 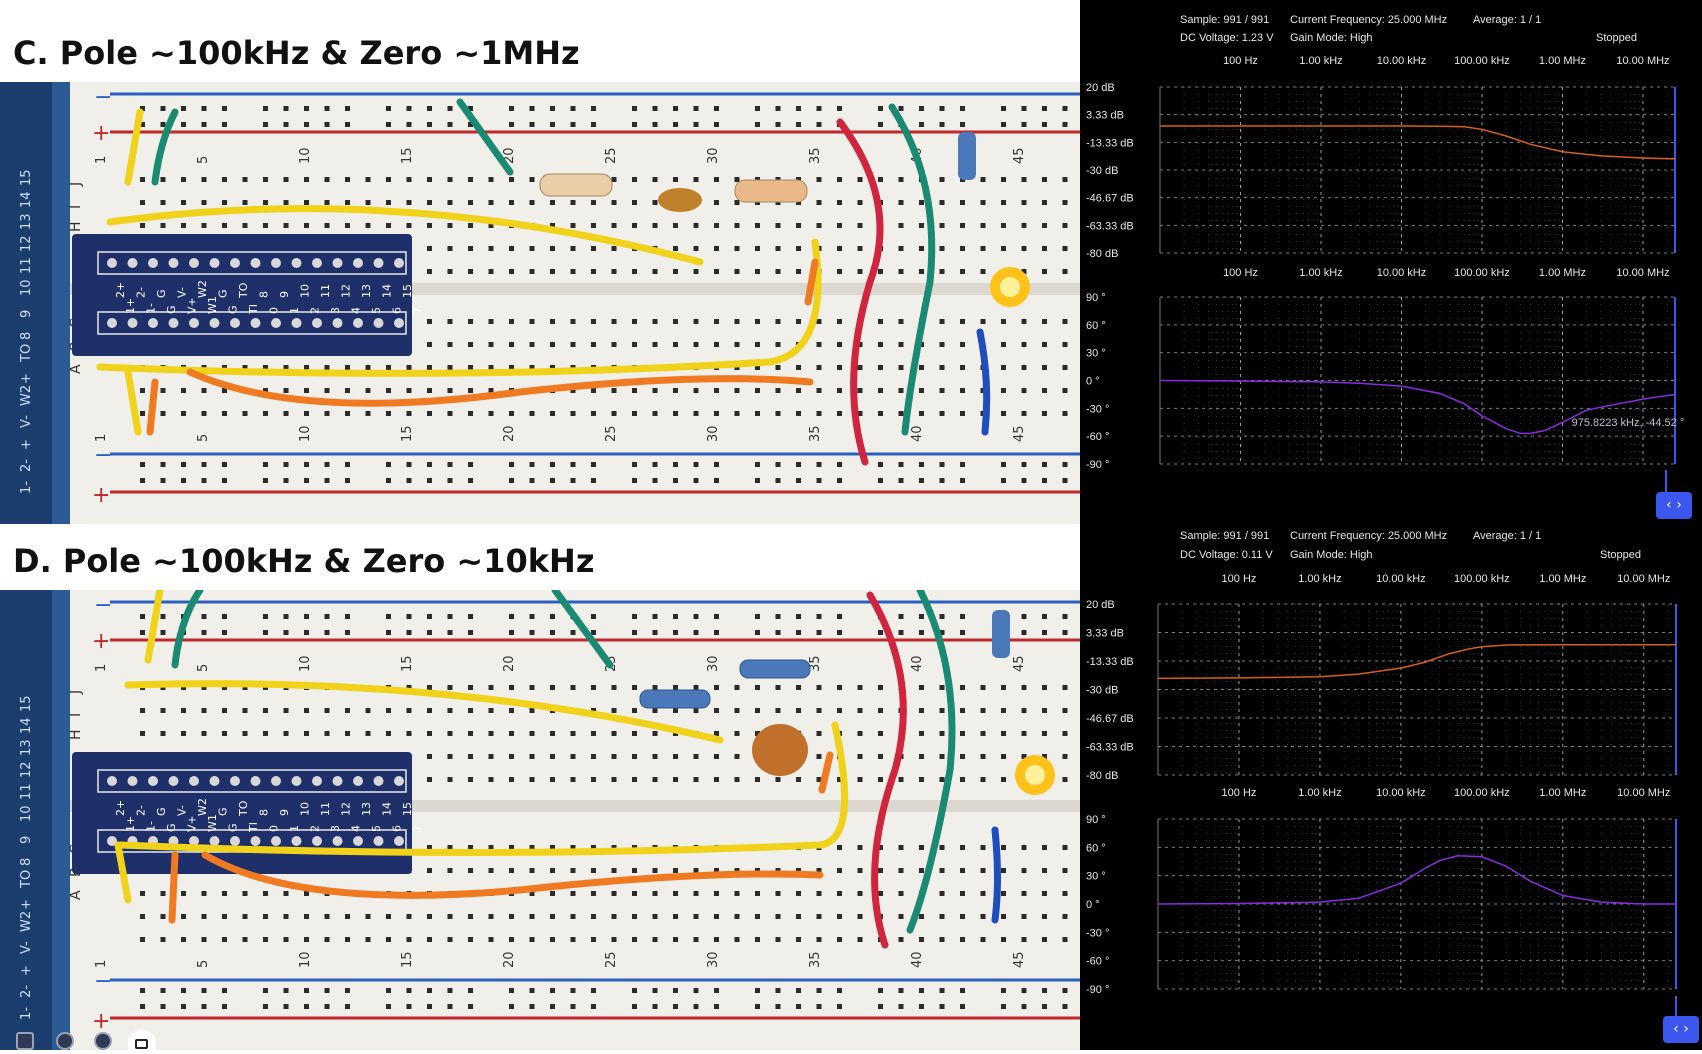 What do you see at coordinates (26, 314) in the screenshot?
I see `side-strip-label: 9` at bounding box center [26, 314].